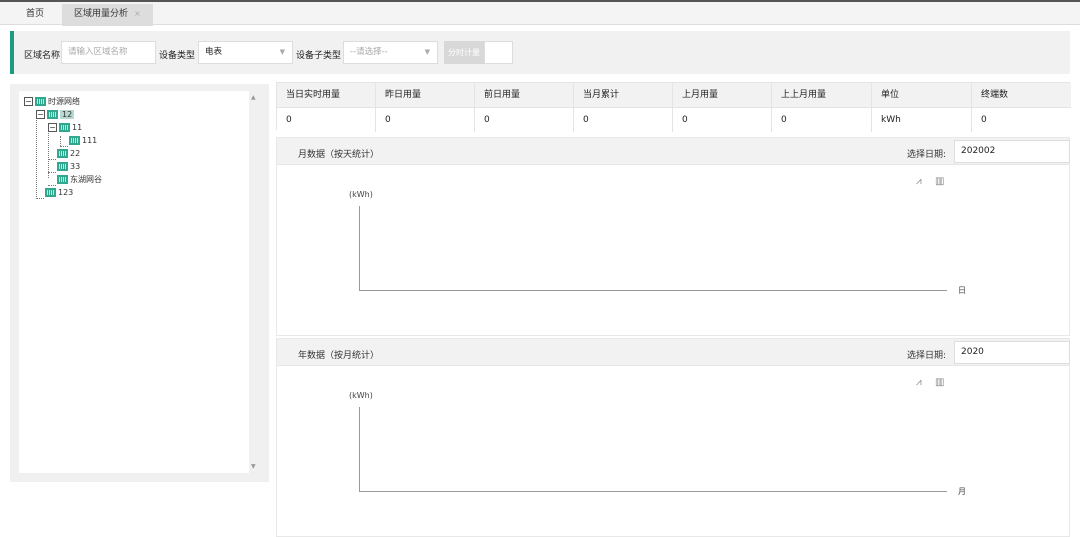 The height and width of the screenshot is (537, 1080). Describe the element at coordinates (962, 290) in the screenshot. I see `x-axis-unit: 日` at that location.